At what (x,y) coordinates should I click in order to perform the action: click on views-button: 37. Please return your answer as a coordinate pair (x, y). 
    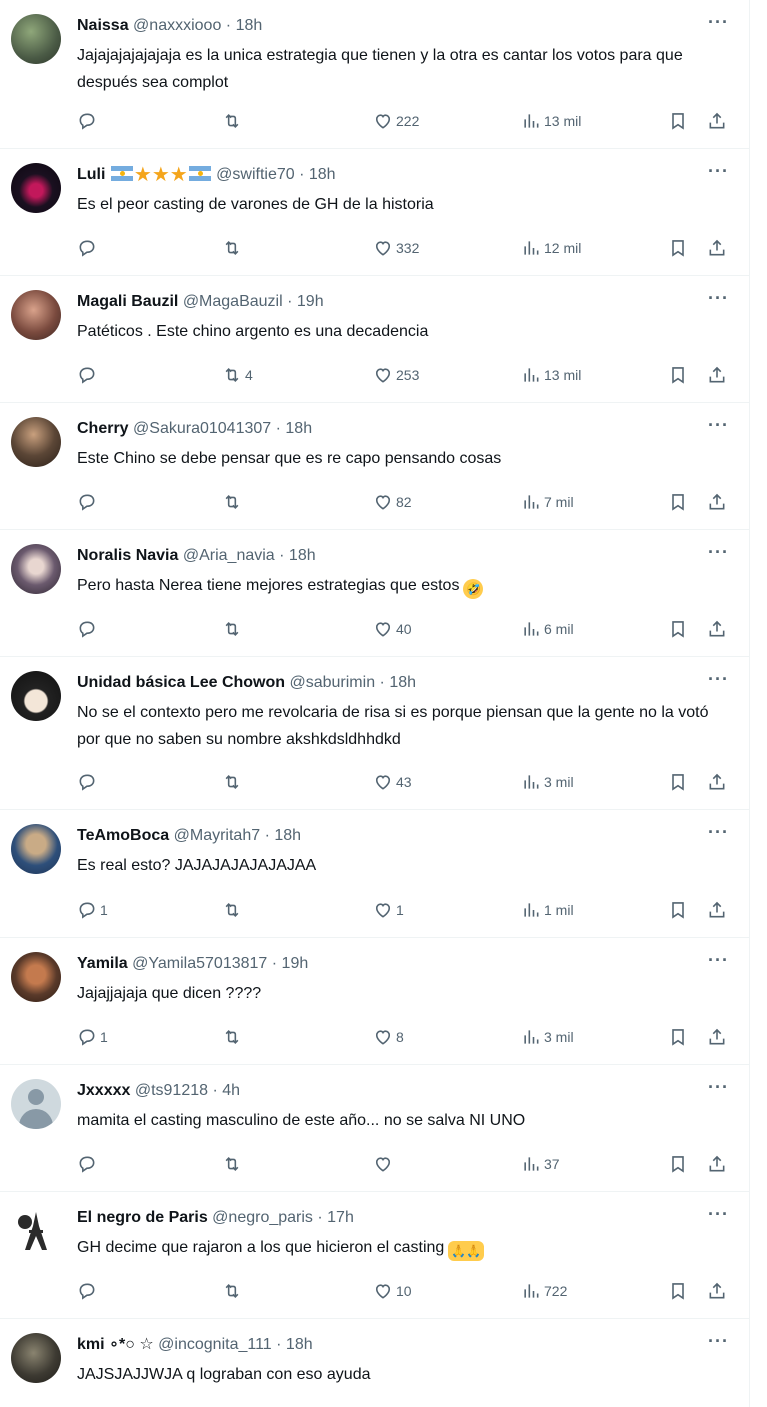
    Looking at the image, I should click on (540, 1164).